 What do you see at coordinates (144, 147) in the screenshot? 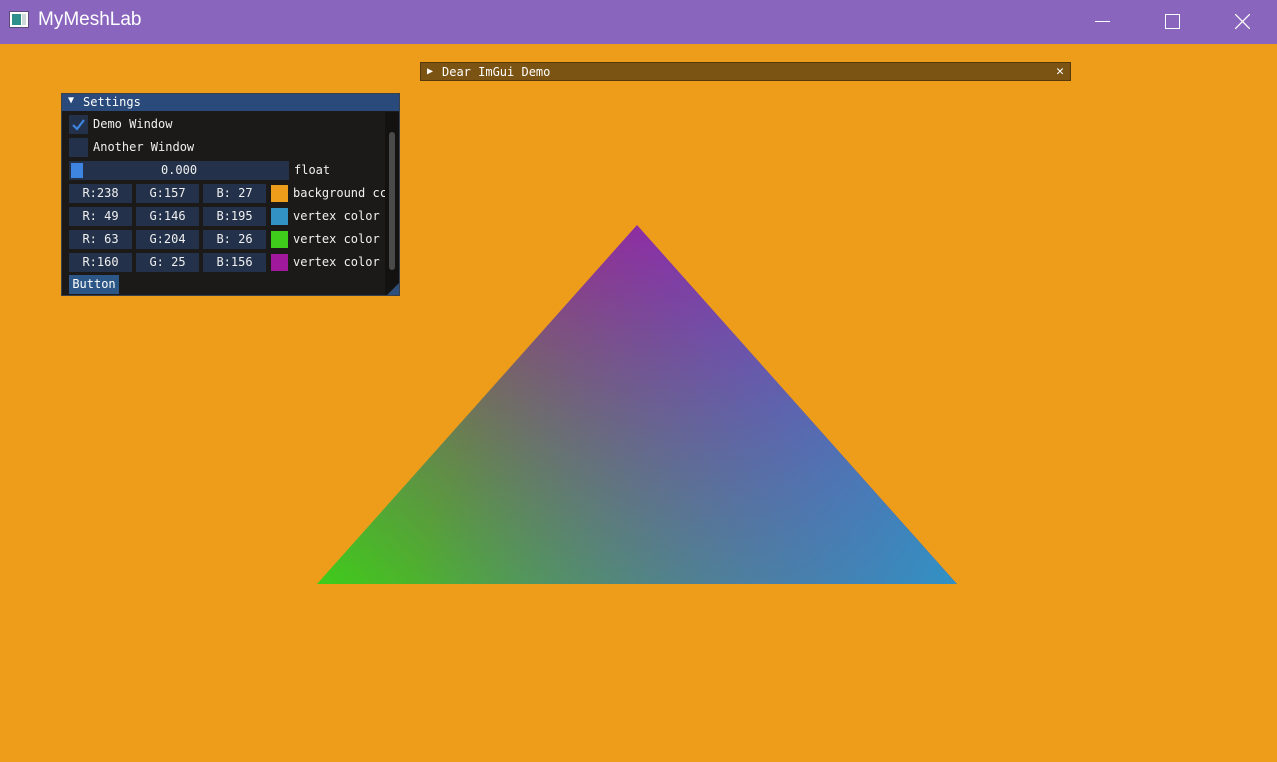
I see `another-window-label: Another Window` at bounding box center [144, 147].